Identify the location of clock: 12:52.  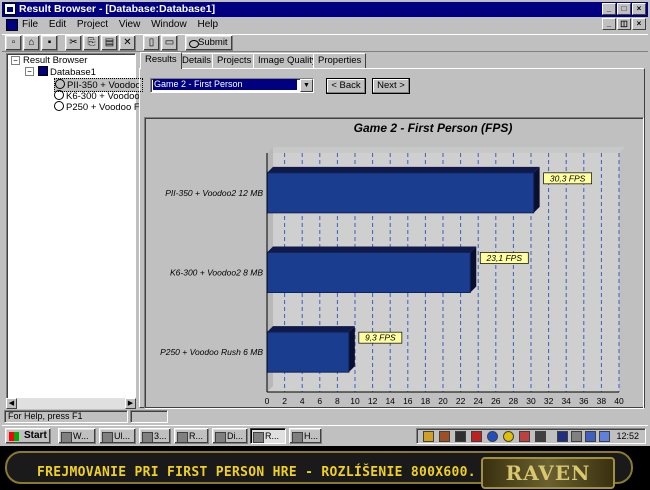
(627, 436).